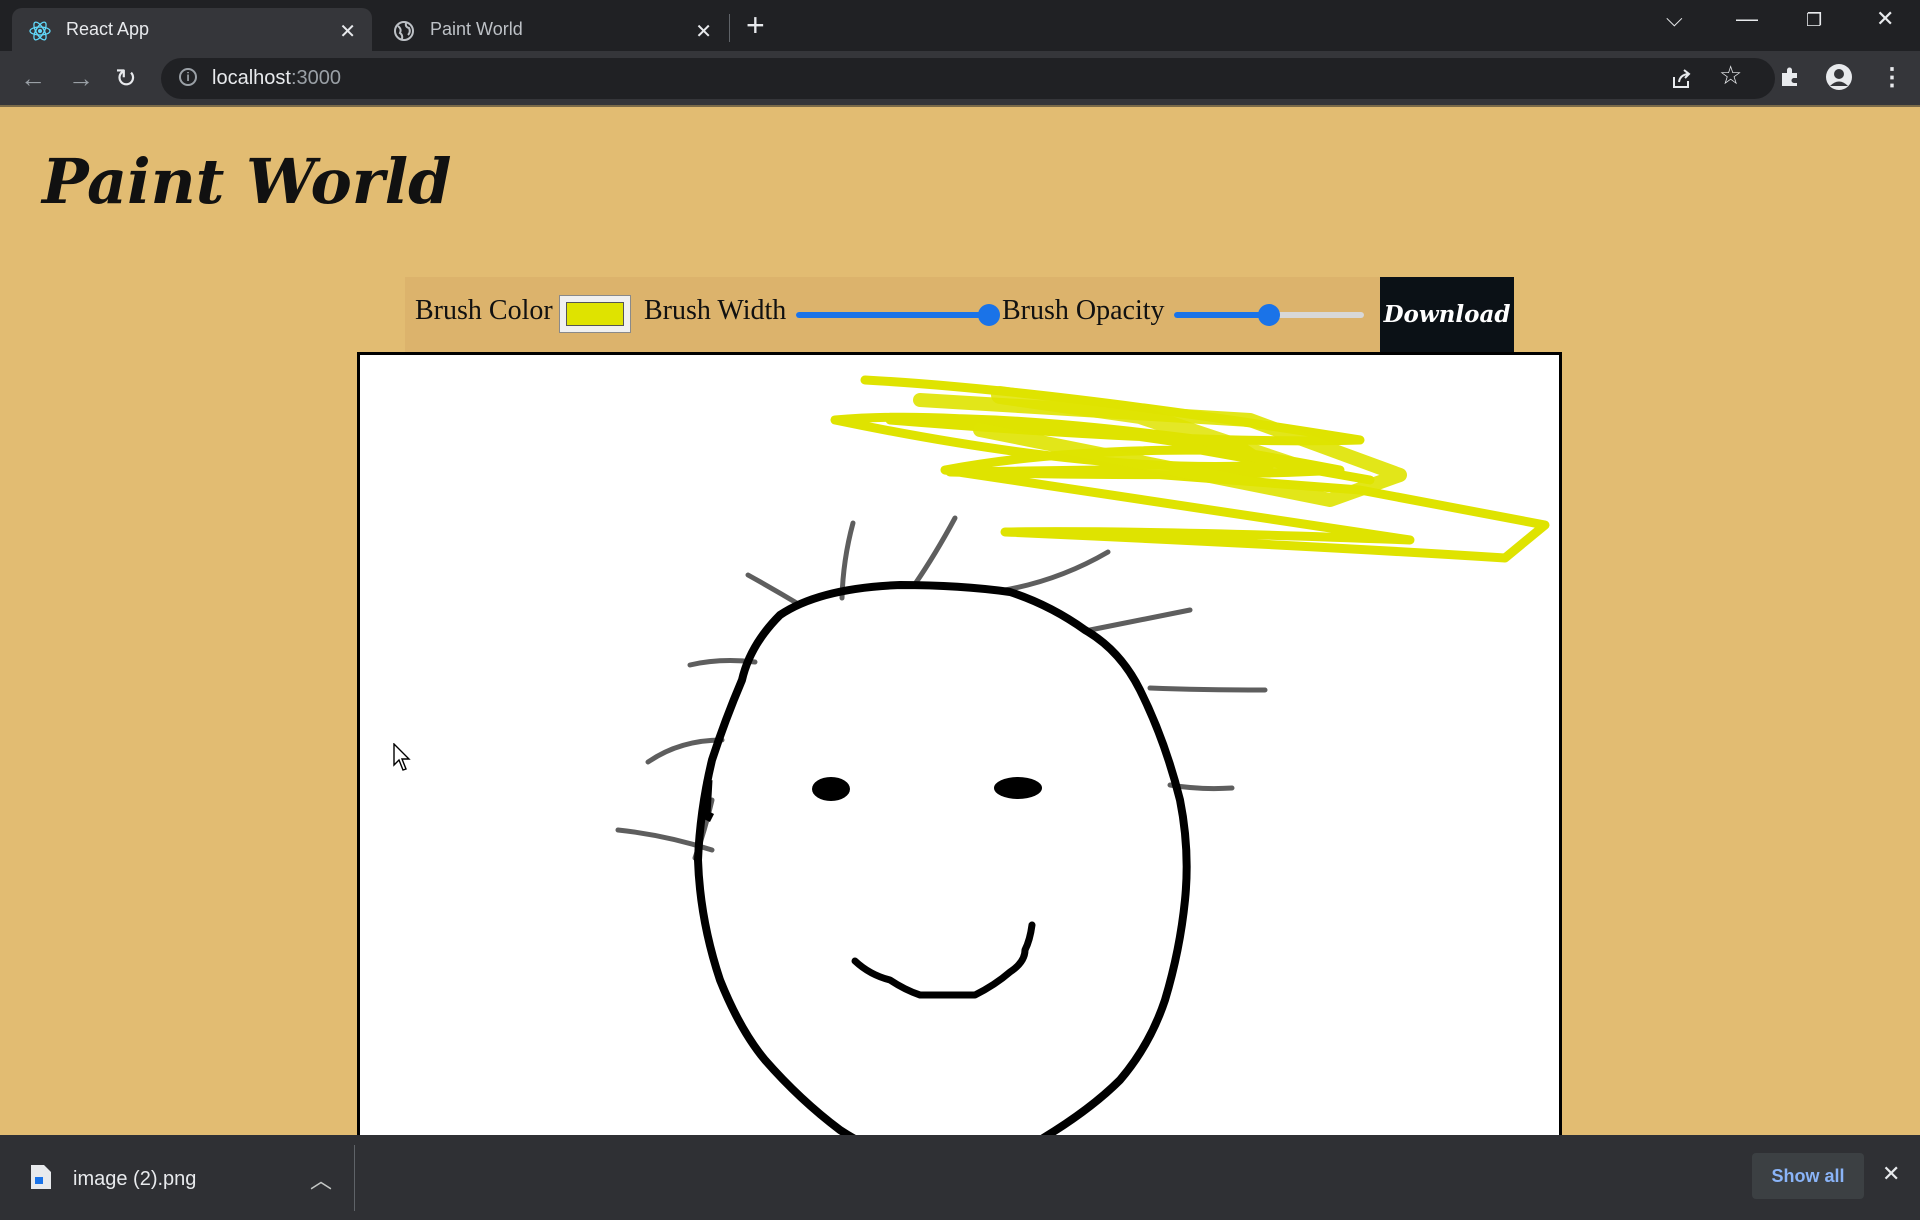 The width and height of the screenshot is (1920, 1220). Describe the element at coordinates (402, 757) in the screenshot. I see `mouse-cursor-icon` at that location.